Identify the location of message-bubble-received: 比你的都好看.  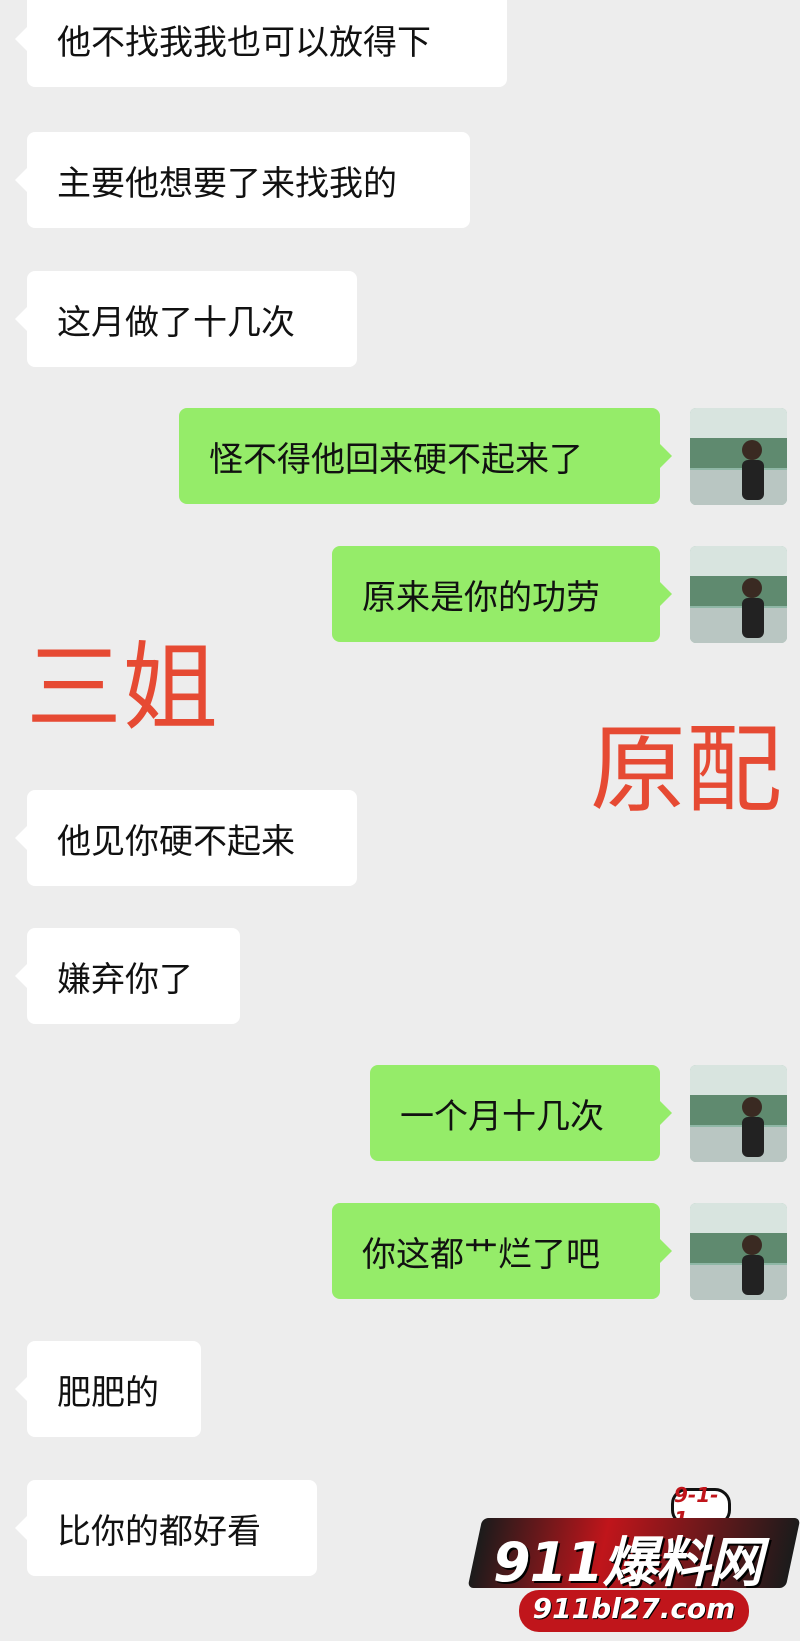
(166, 1528).